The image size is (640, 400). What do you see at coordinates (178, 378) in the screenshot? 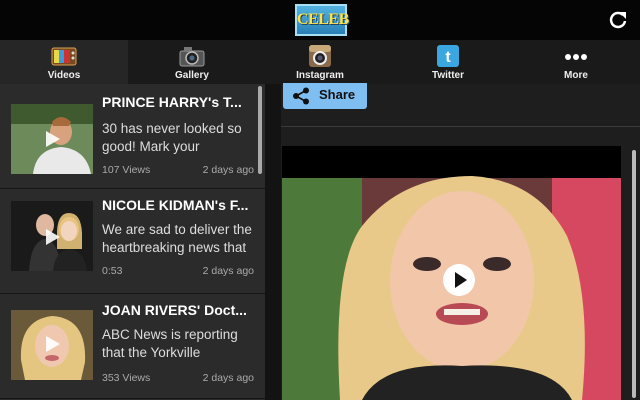
I see `video-meta: 353 Views 2 days ago` at bounding box center [178, 378].